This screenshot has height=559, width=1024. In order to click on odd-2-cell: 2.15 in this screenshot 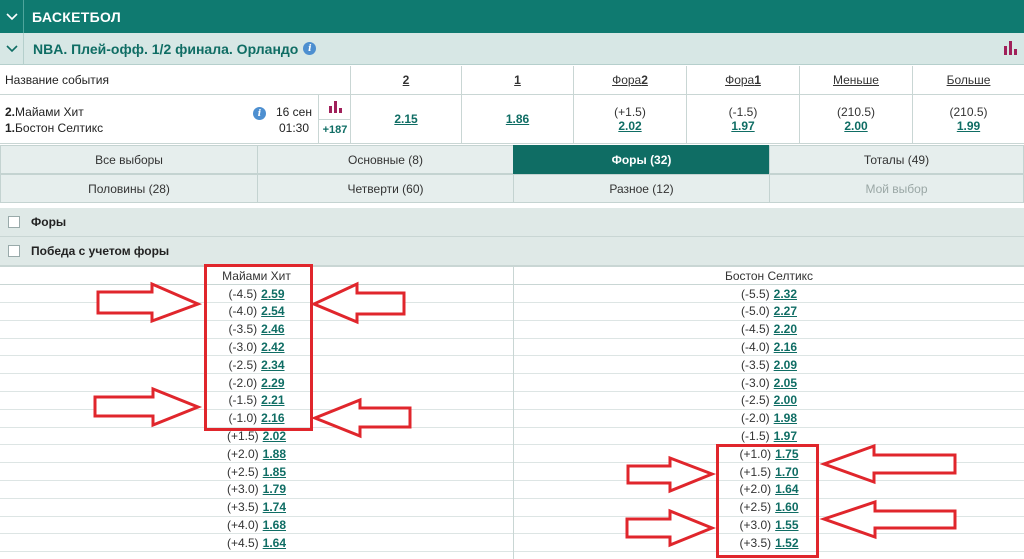, I will do `click(405, 119)`.